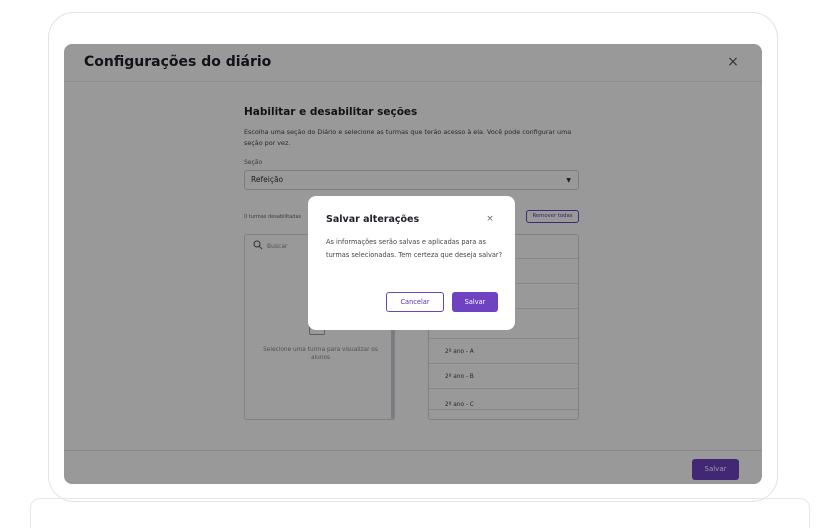 The width and height of the screenshot is (822, 528). Describe the element at coordinates (420, 513) in the screenshot. I see `laptop-base` at that location.